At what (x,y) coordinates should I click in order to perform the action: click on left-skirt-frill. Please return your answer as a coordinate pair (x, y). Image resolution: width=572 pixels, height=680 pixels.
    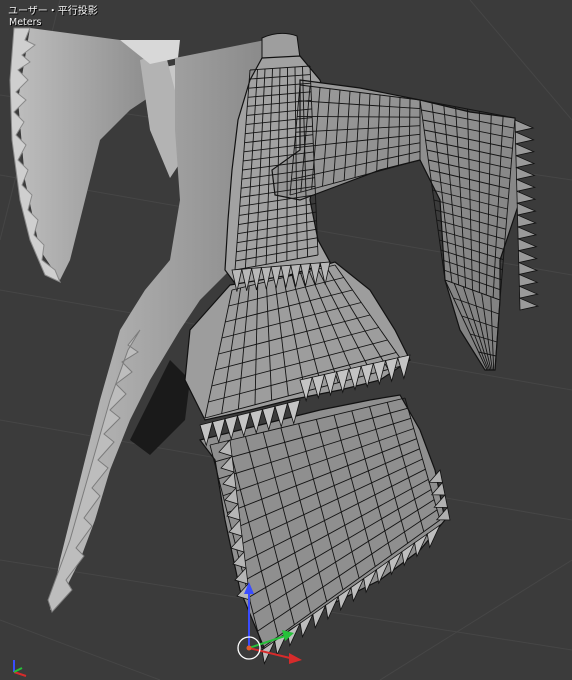
    Looking at the image, I should click on (94, 471).